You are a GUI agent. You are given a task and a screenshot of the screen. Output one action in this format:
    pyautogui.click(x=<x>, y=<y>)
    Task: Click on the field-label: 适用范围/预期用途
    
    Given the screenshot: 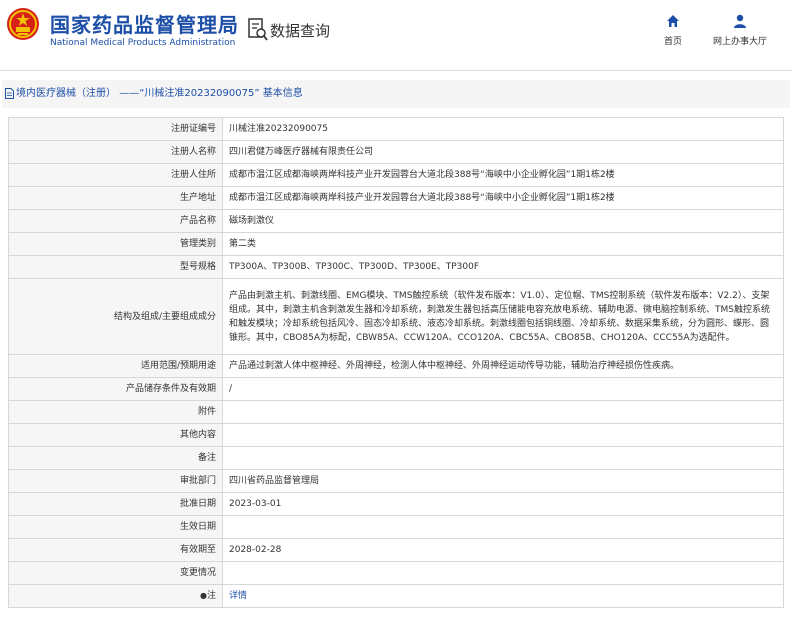 What is the action you would take?
    pyautogui.click(x=115, y=366)
    